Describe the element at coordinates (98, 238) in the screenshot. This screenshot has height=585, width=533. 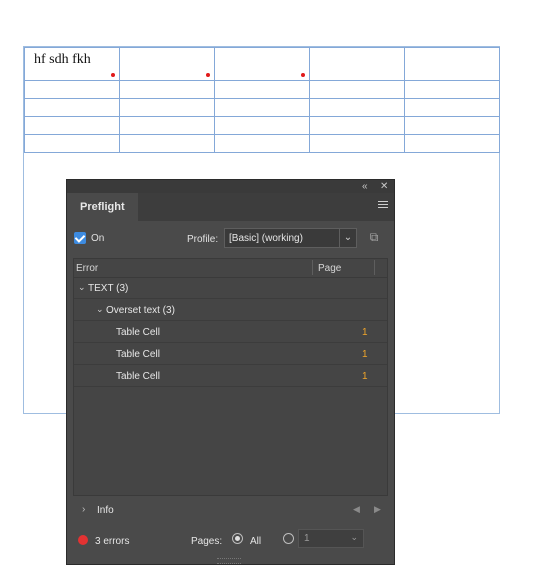
I see `on-label: On` at that location.